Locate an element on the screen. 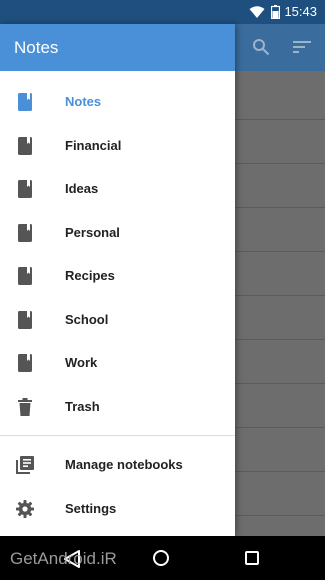 This screenshot has width=325, height=580. manage-notebooks-icon is located at coordinates (25, 465).